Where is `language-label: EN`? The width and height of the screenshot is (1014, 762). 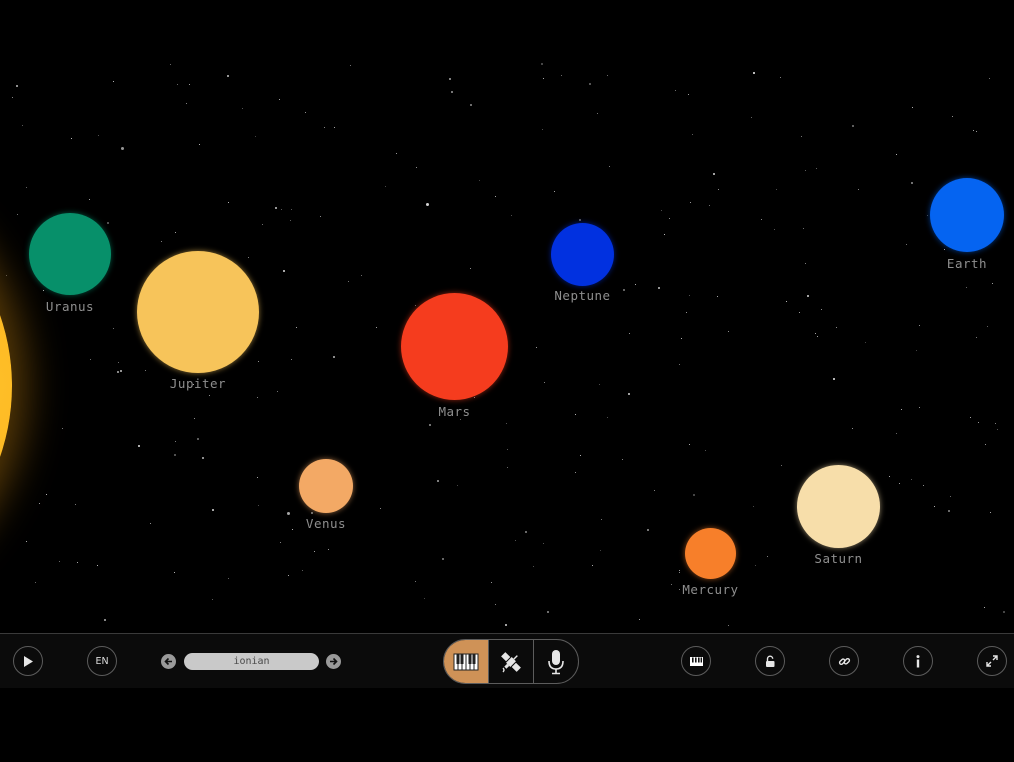
language-label: EN is located at coordinates (102, 661).